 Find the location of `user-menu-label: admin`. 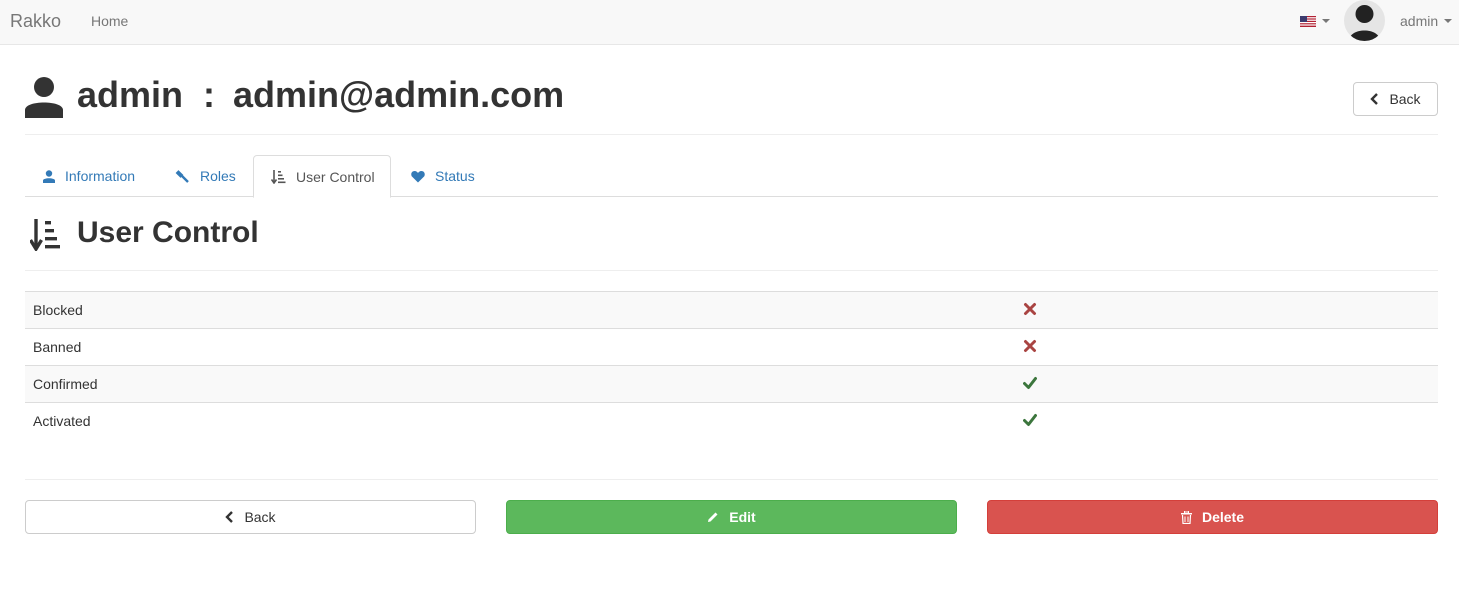

user-menu-label: admin is located at coordinates (1419, 21).